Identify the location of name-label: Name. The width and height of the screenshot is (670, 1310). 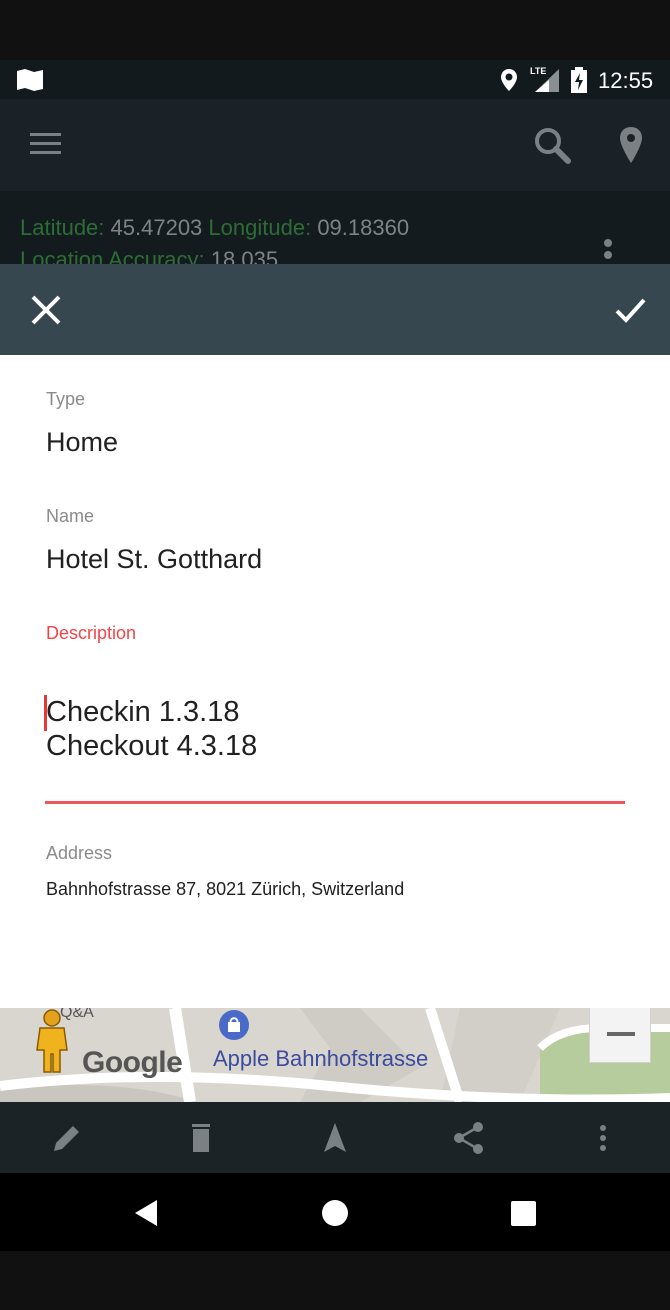
(70, 516).